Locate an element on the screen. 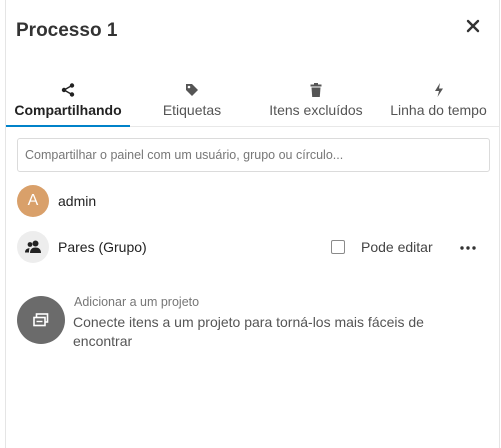 The image size is (501, 448). group-icon is located at coordinates (33, 246).